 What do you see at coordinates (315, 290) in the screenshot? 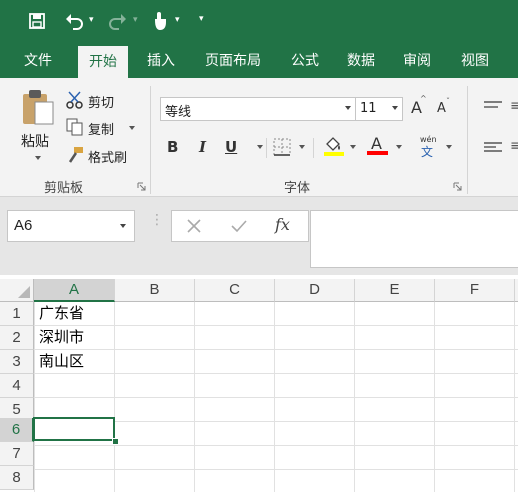
I see `column-header-d: D` at bounding box center [315, 290].